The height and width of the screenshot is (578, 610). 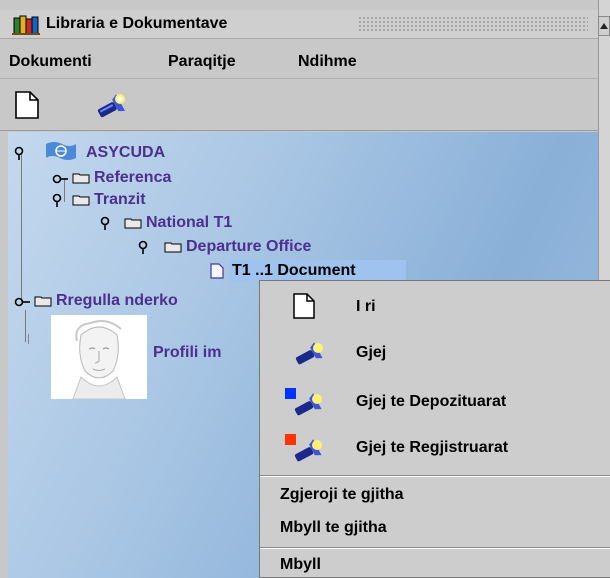 I want to click on un-flag-icon, so click(x=61, y=151).